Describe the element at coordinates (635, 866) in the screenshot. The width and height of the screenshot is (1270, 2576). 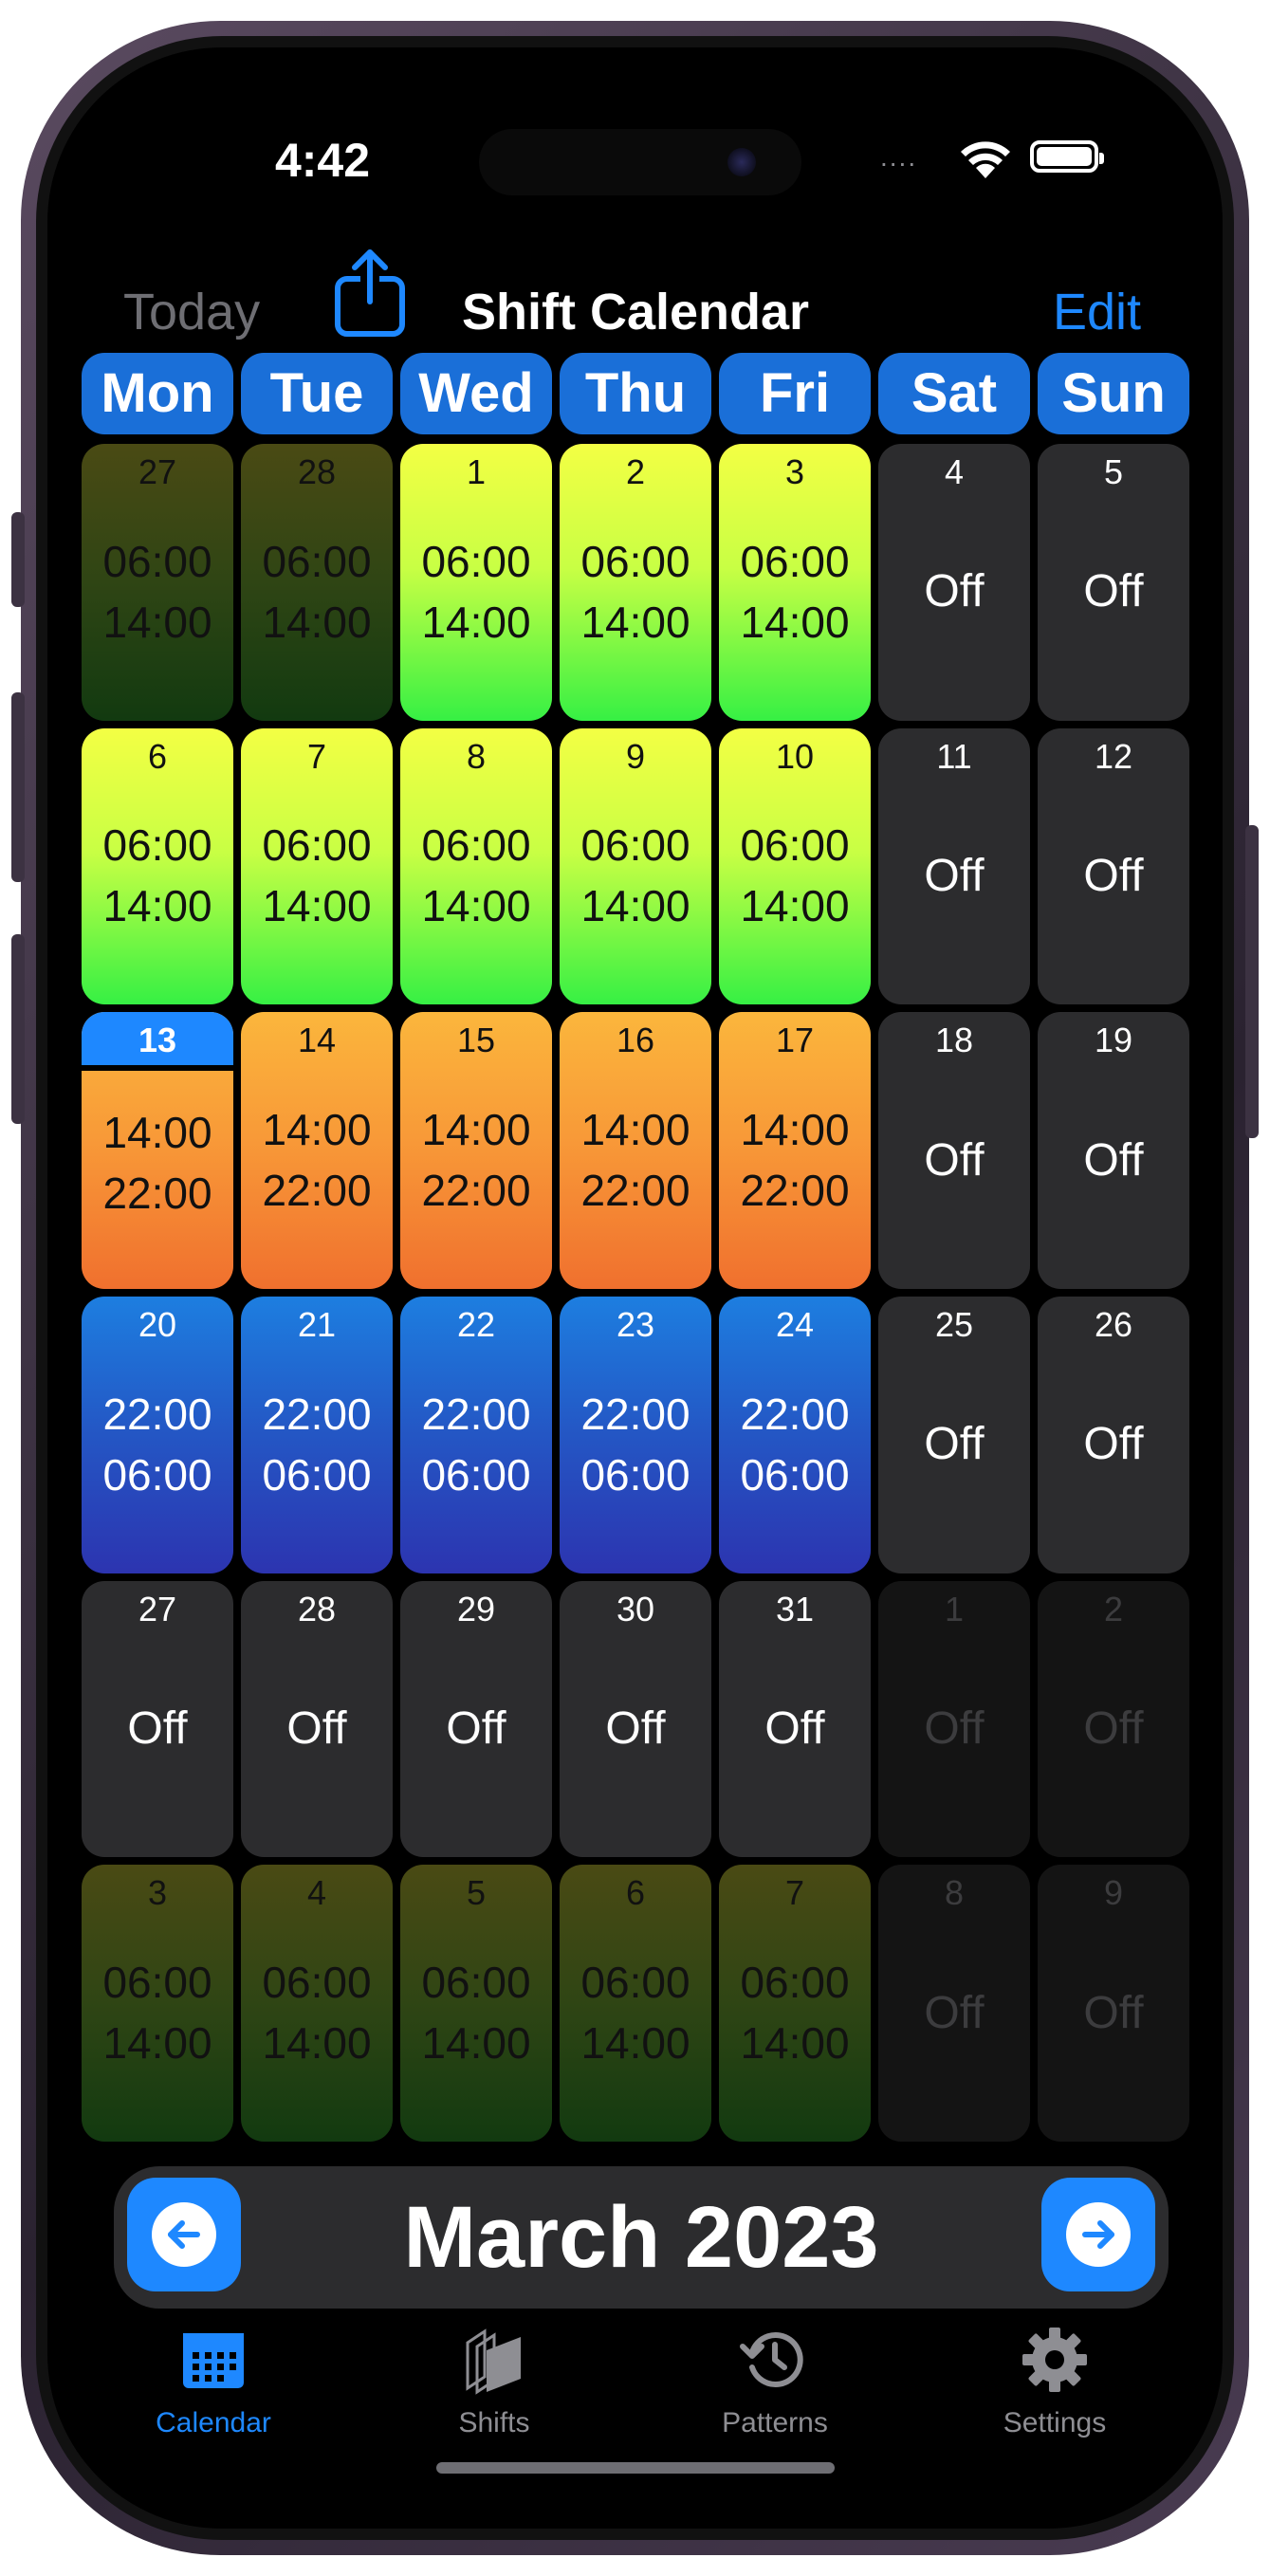
I see `day-cell: 9 06:00 14:00` at that location.